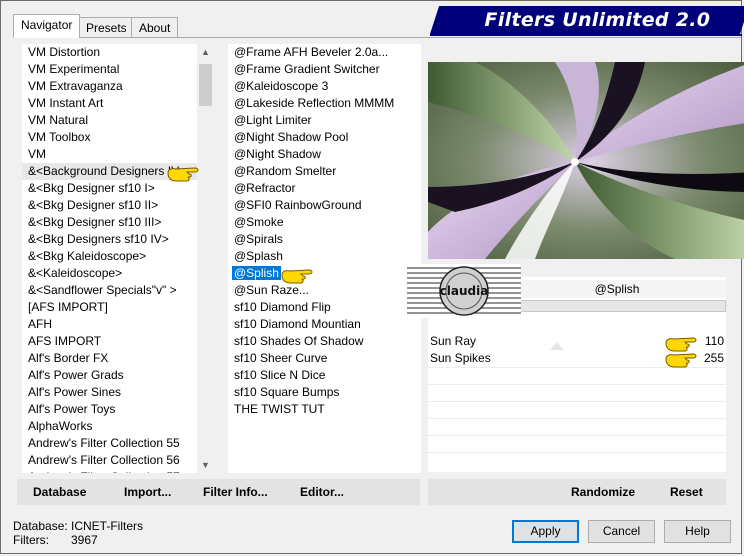 The height and width of the screenshot is (556, 744). I want to click on category-item-label: Alf's Border FX, so click(68, 358).